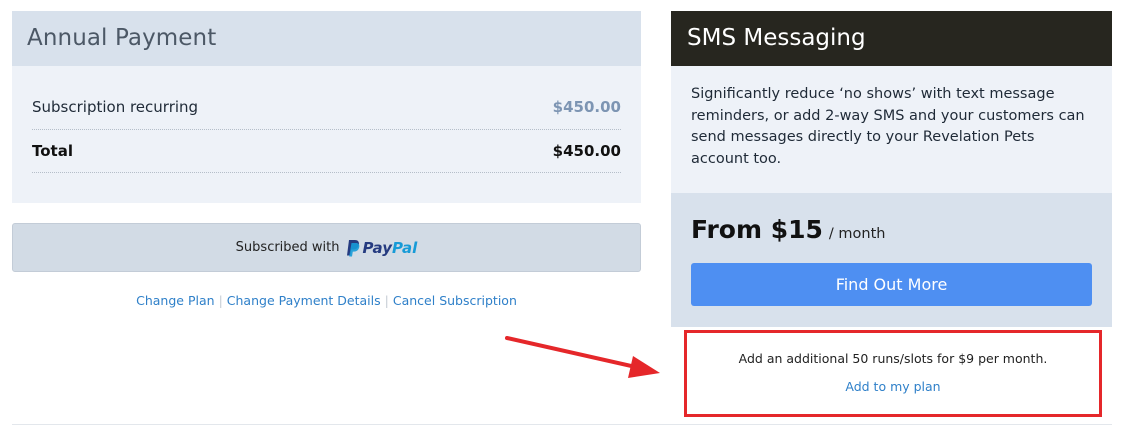  What do you see at coordinates (175, 300) in the screenshot?
I see `change-plan-link: Change Plan` at bounding box center [175, 300].